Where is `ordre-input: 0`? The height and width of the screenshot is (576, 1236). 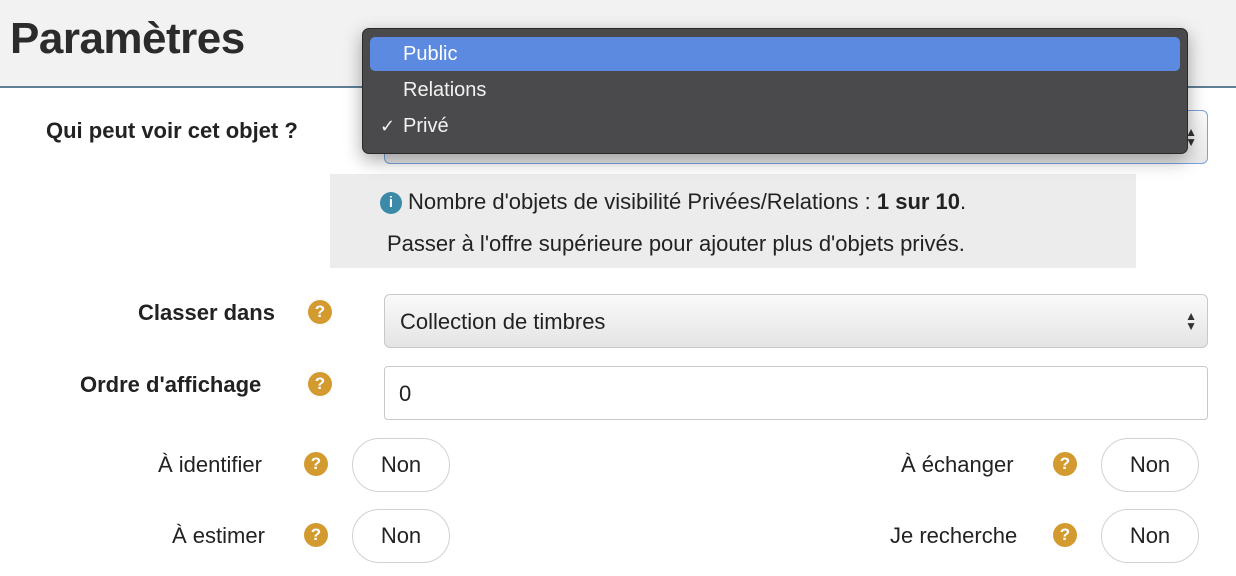
ordre-input: 0 is located at coordinates (796, 393).